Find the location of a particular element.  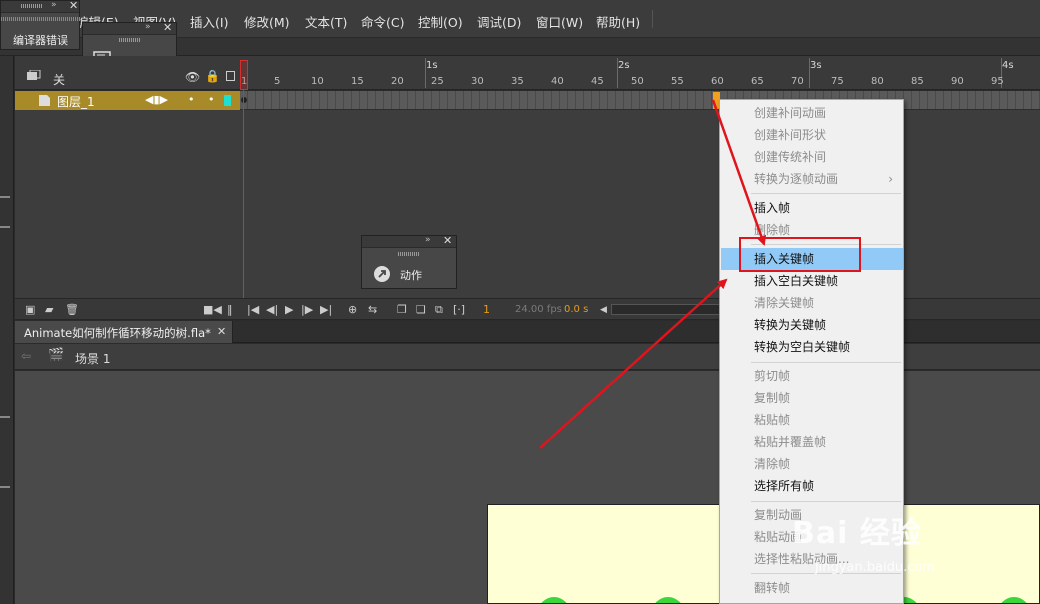

menu-insert-frame: 插入帧 is located at coordinates (812, 208).